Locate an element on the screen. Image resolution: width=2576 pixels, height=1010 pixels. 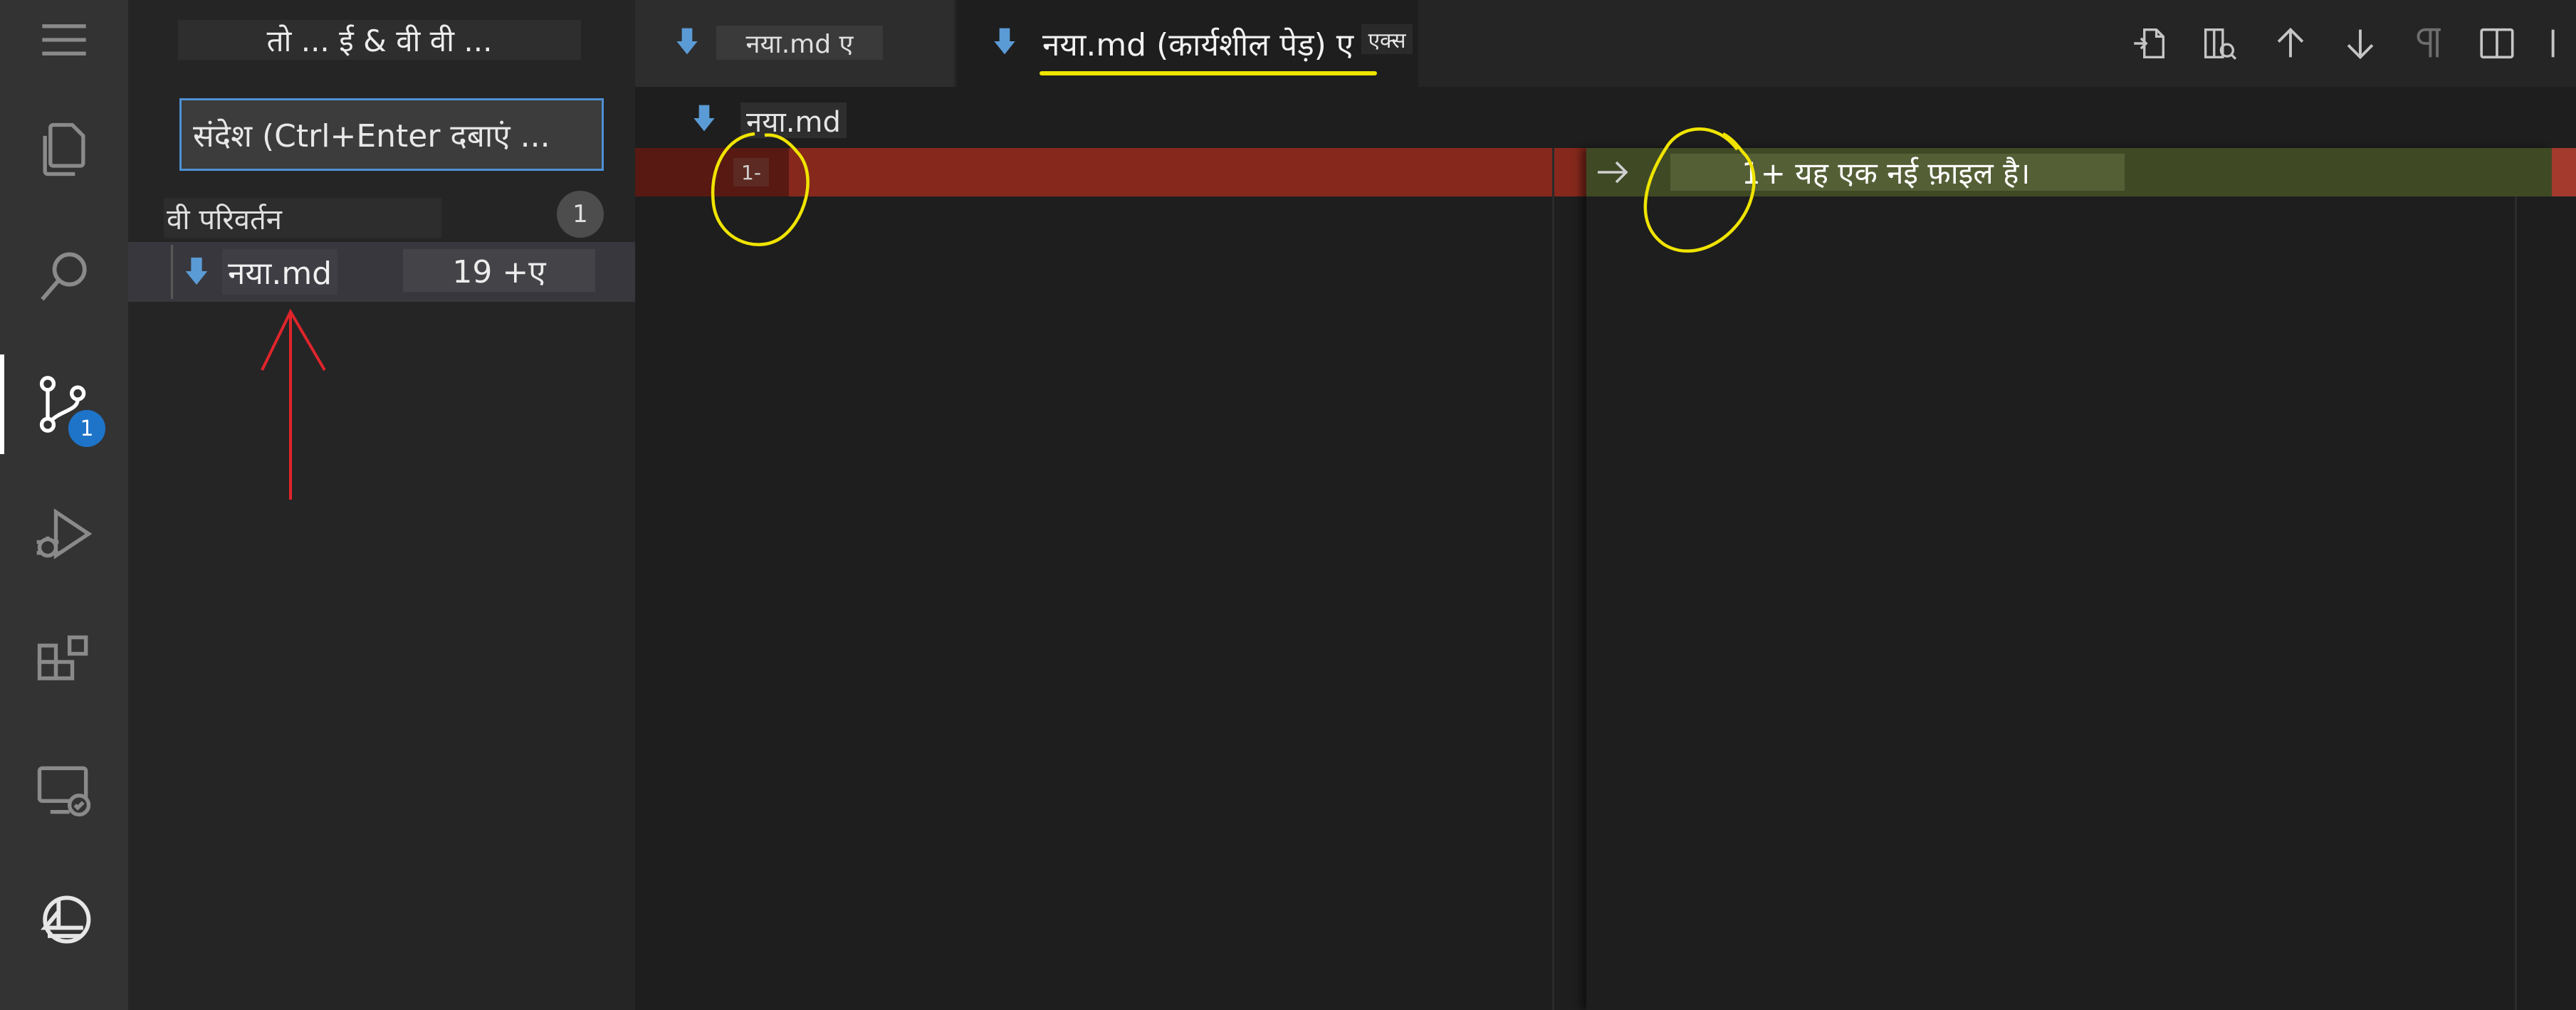
changes-count-badge: 1 is located at coordinates (580, 214).